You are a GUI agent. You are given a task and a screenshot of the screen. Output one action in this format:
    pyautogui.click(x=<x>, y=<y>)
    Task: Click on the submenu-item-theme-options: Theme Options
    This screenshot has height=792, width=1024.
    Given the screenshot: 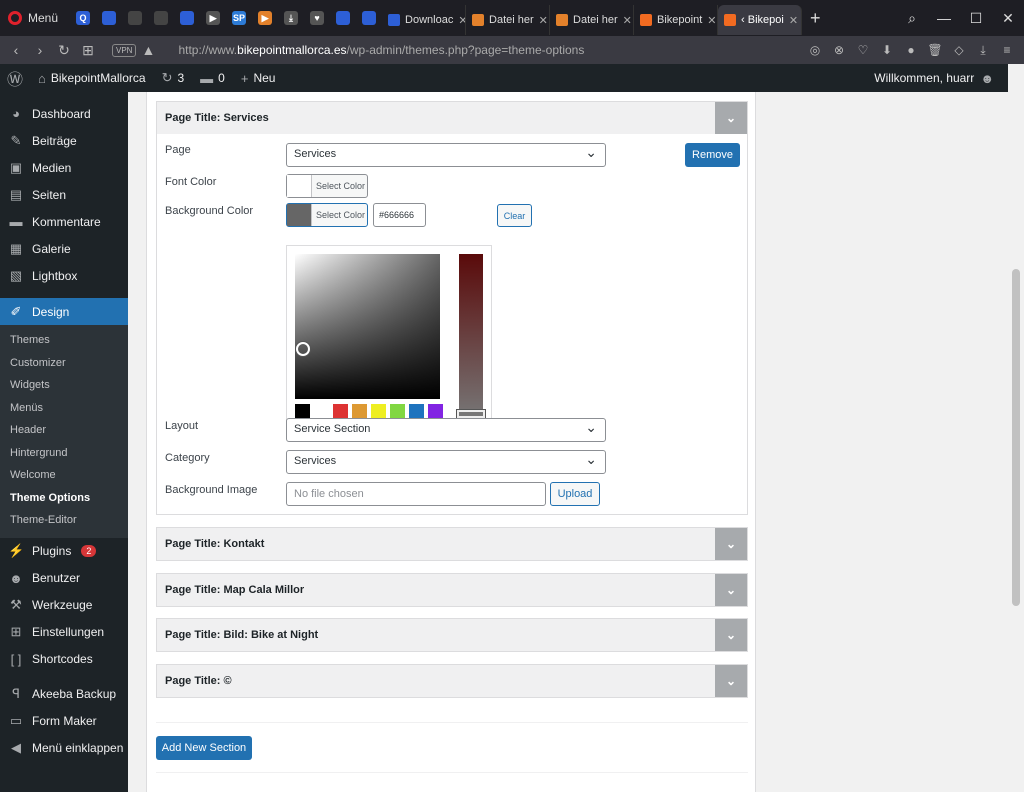 What is the action you would take?
    pyautogui.click(x=64, y=498)
    